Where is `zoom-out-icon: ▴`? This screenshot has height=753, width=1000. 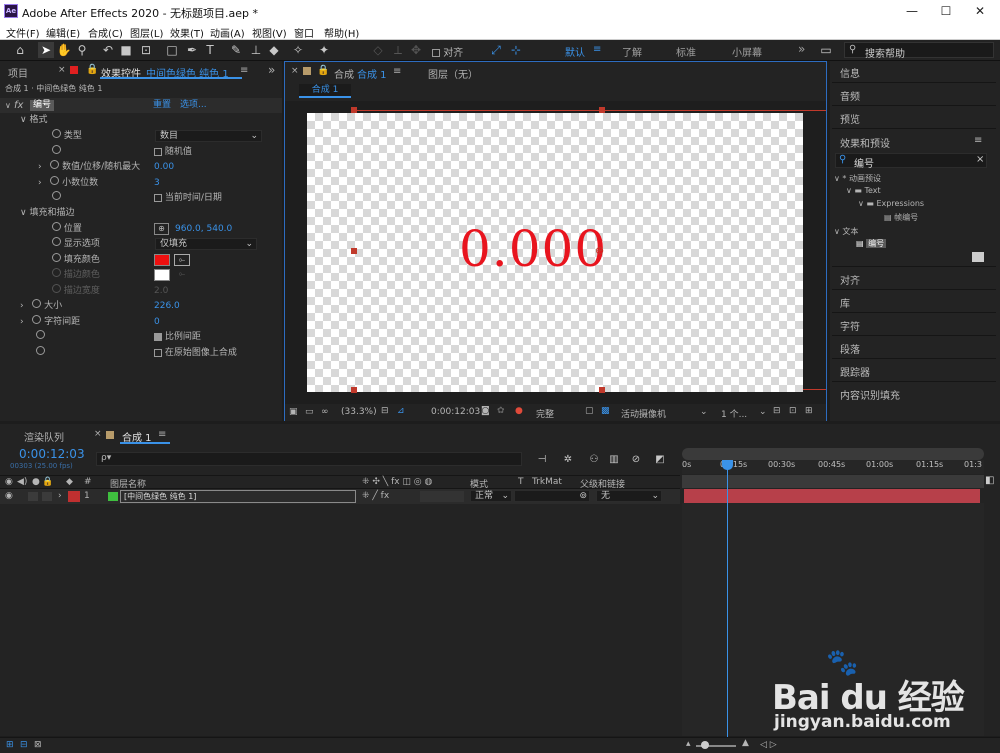 zoom-out-icon: ▴ is located at coordinates (688, 744).